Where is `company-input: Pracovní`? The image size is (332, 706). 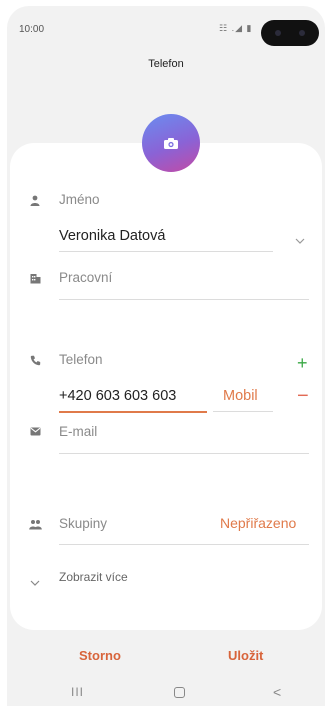
company-input: Pracovní is located at coordinates (85, 277).